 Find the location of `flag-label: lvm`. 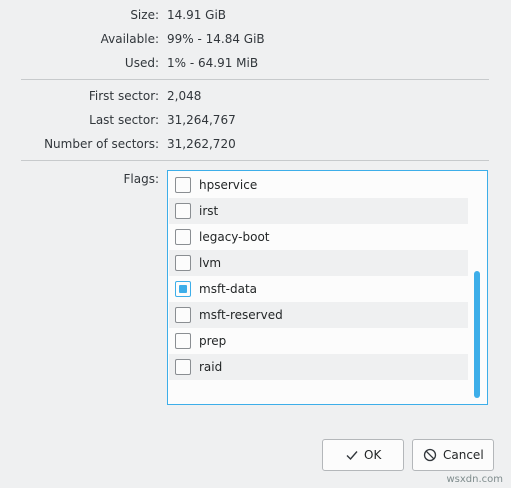

flag-label: lvm is located at coordinates (210, 263).